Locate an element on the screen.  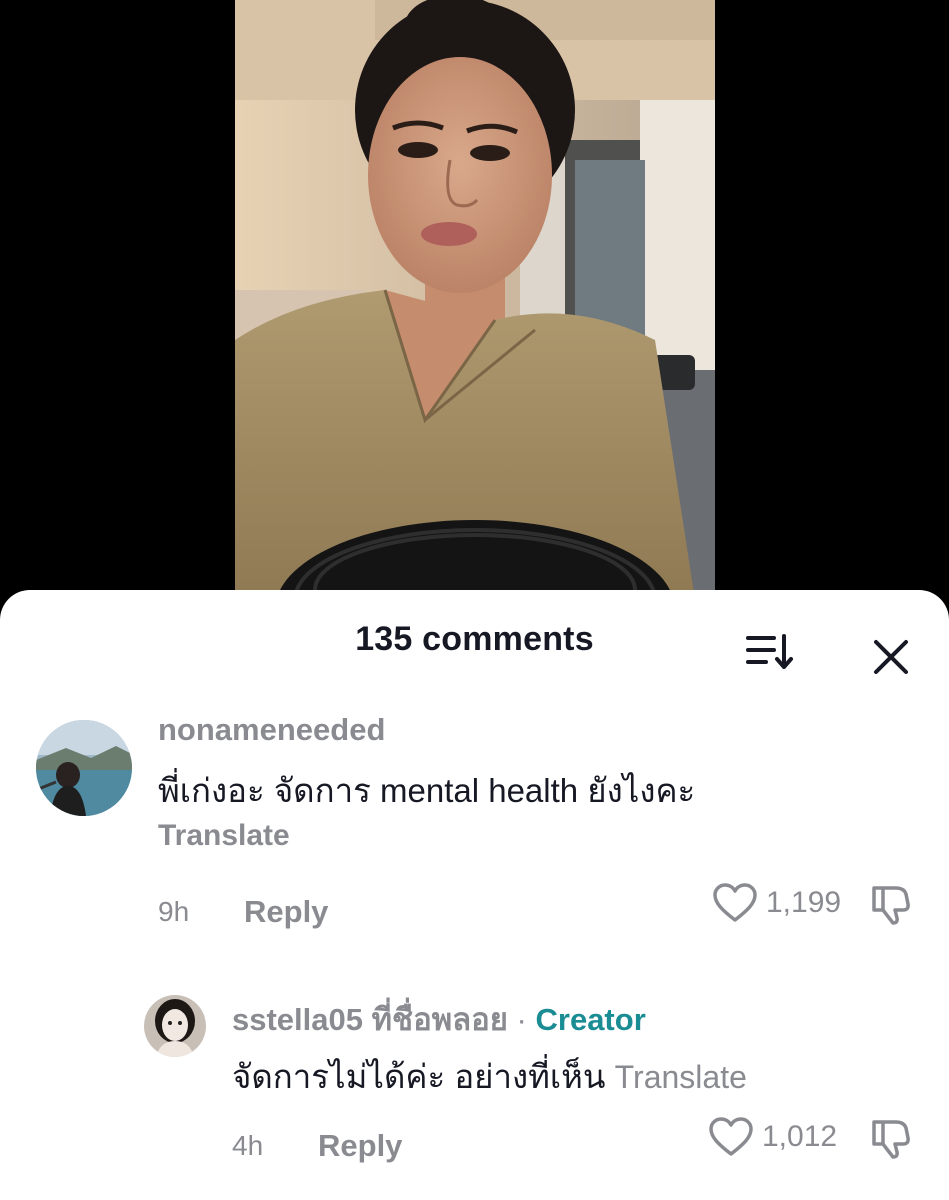
close-button is located at coordinates (891, 657).